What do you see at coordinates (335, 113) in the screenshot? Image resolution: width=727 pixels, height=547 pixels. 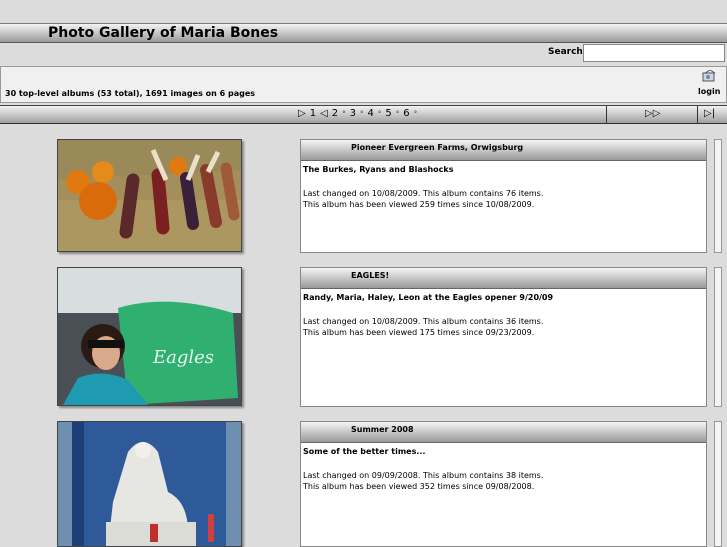 I see `page-link: 2` at bounding box center [335, 113].